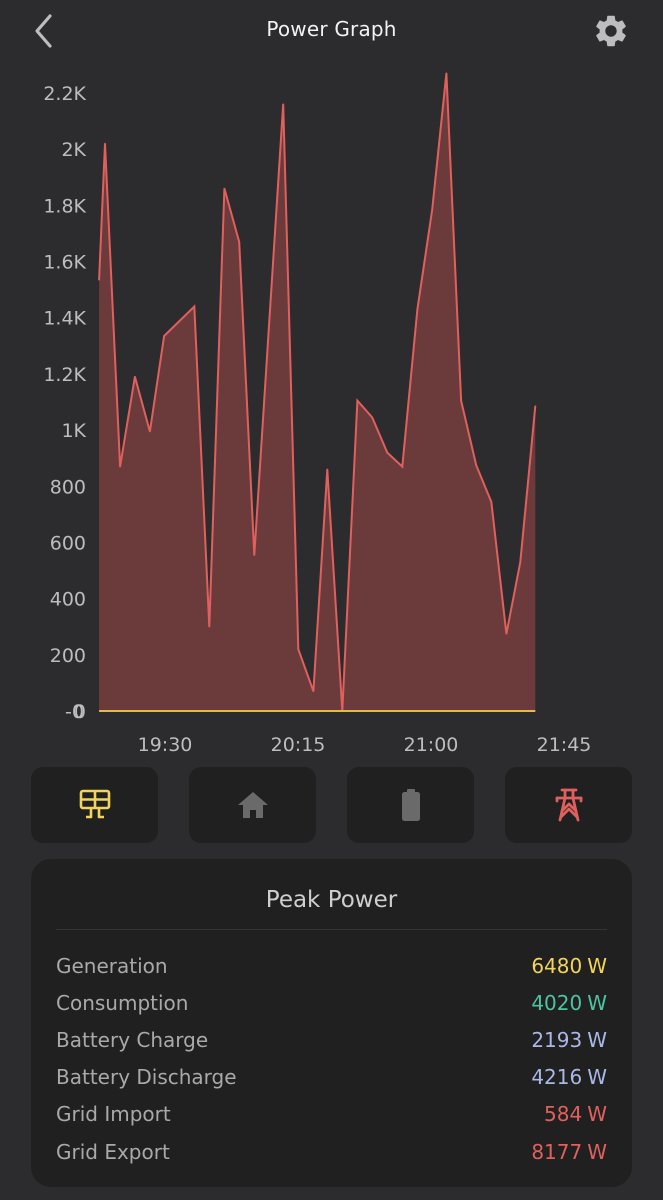 The width and height of the screenshot is (663, 1200). What do you see at coordinates (331, 1114) in the screenshot?
I see `peak-power-row: Grid Import 584 W` at bounding box center [331, 1114].